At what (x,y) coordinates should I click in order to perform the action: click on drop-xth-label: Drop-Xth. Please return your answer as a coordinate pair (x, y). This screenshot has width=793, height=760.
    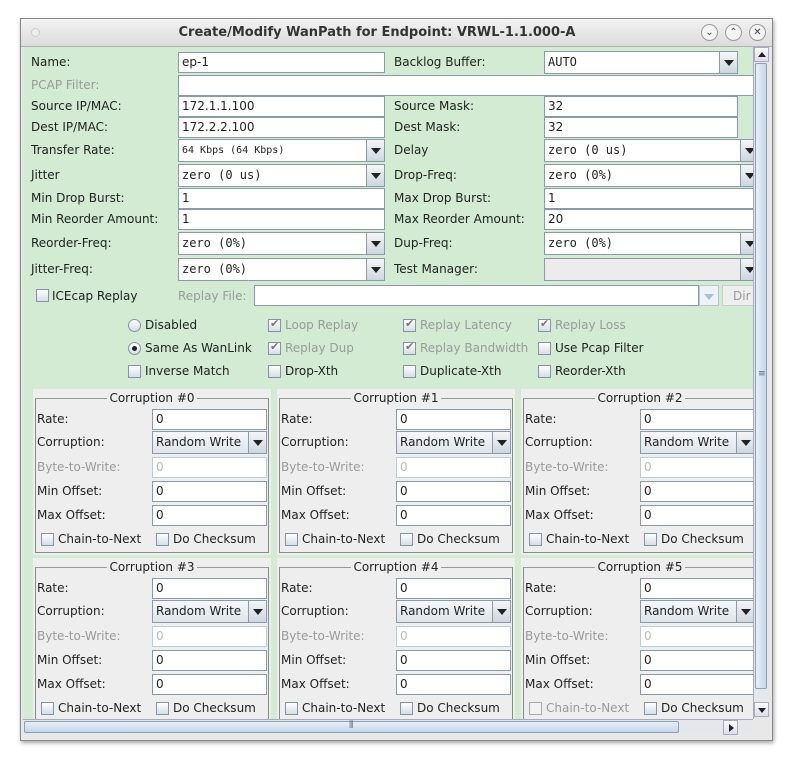
    Looking at the image, I should click on (311, 371).